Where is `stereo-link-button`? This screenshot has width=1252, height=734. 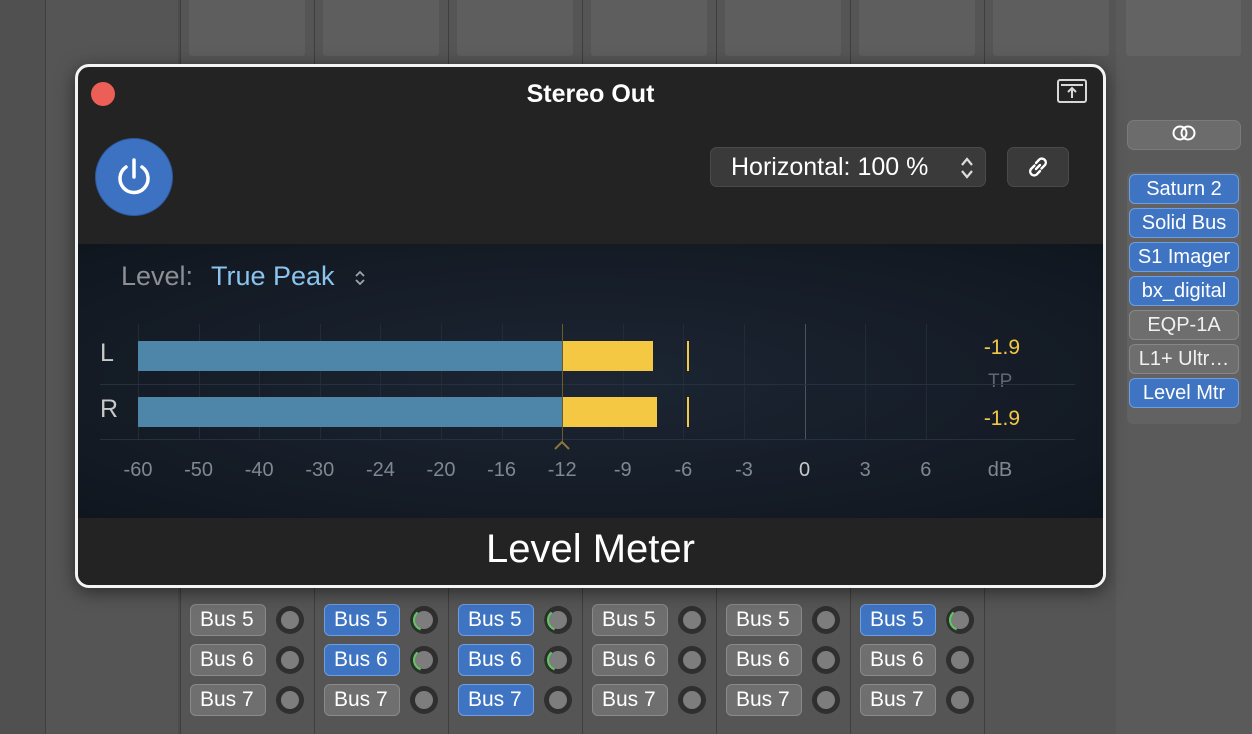
stereo-link-button is located at coordinates (1184, 135).